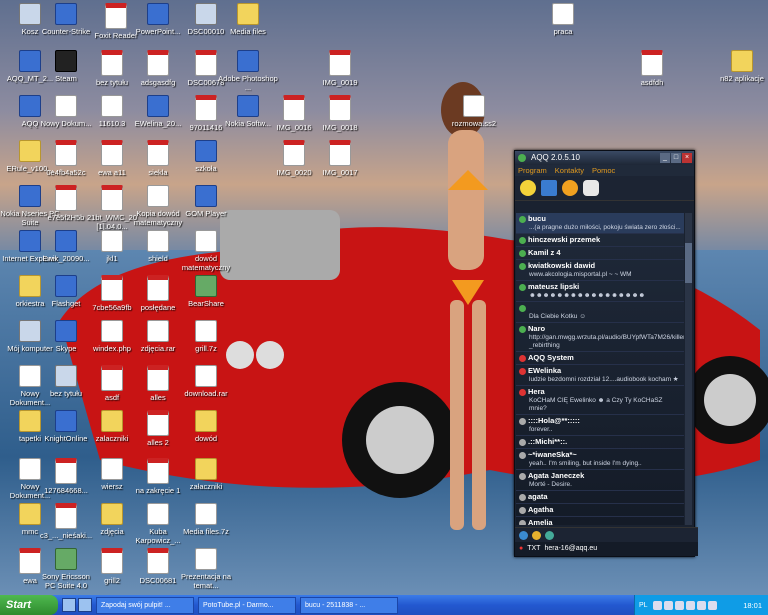 The width and height of the screenshot is (768, 615). I want to click on desktop-icon-label: praca, so click(563, 31).